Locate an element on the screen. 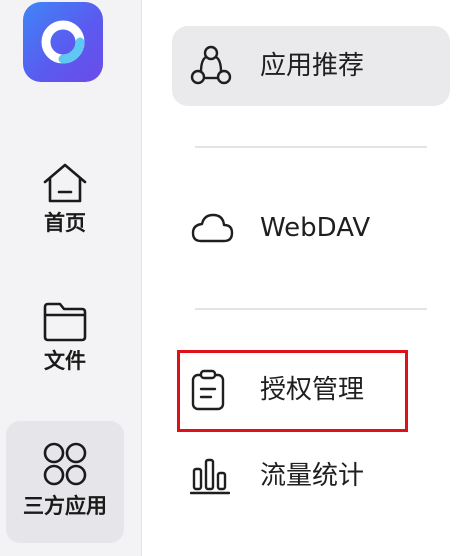 The image size is (464, 556). app-logo is located at coordinates (63, 42).